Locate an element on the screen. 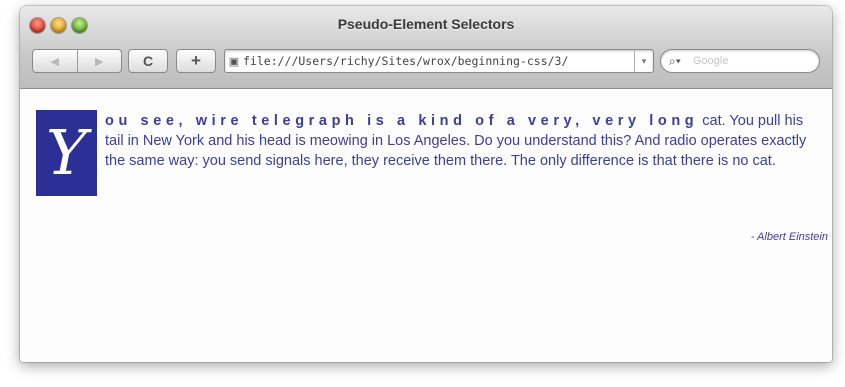 Image resolution: width=845 pixels, height=387 pixels. reload-button: C is located at coordinates (148, 61).